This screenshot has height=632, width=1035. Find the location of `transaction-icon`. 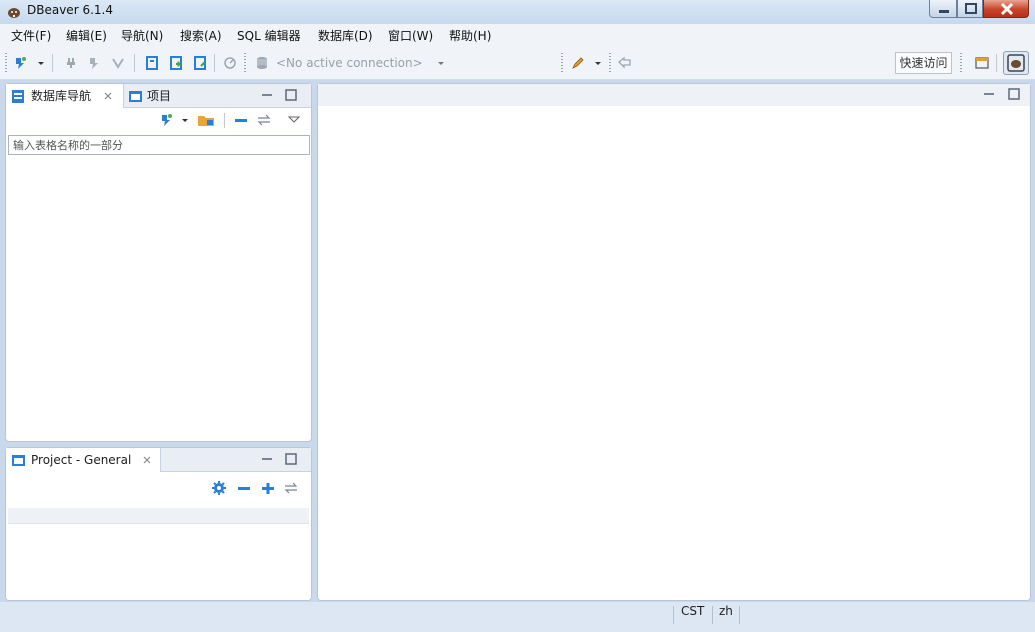

transaction-icon is located at coordinates (230, 63).